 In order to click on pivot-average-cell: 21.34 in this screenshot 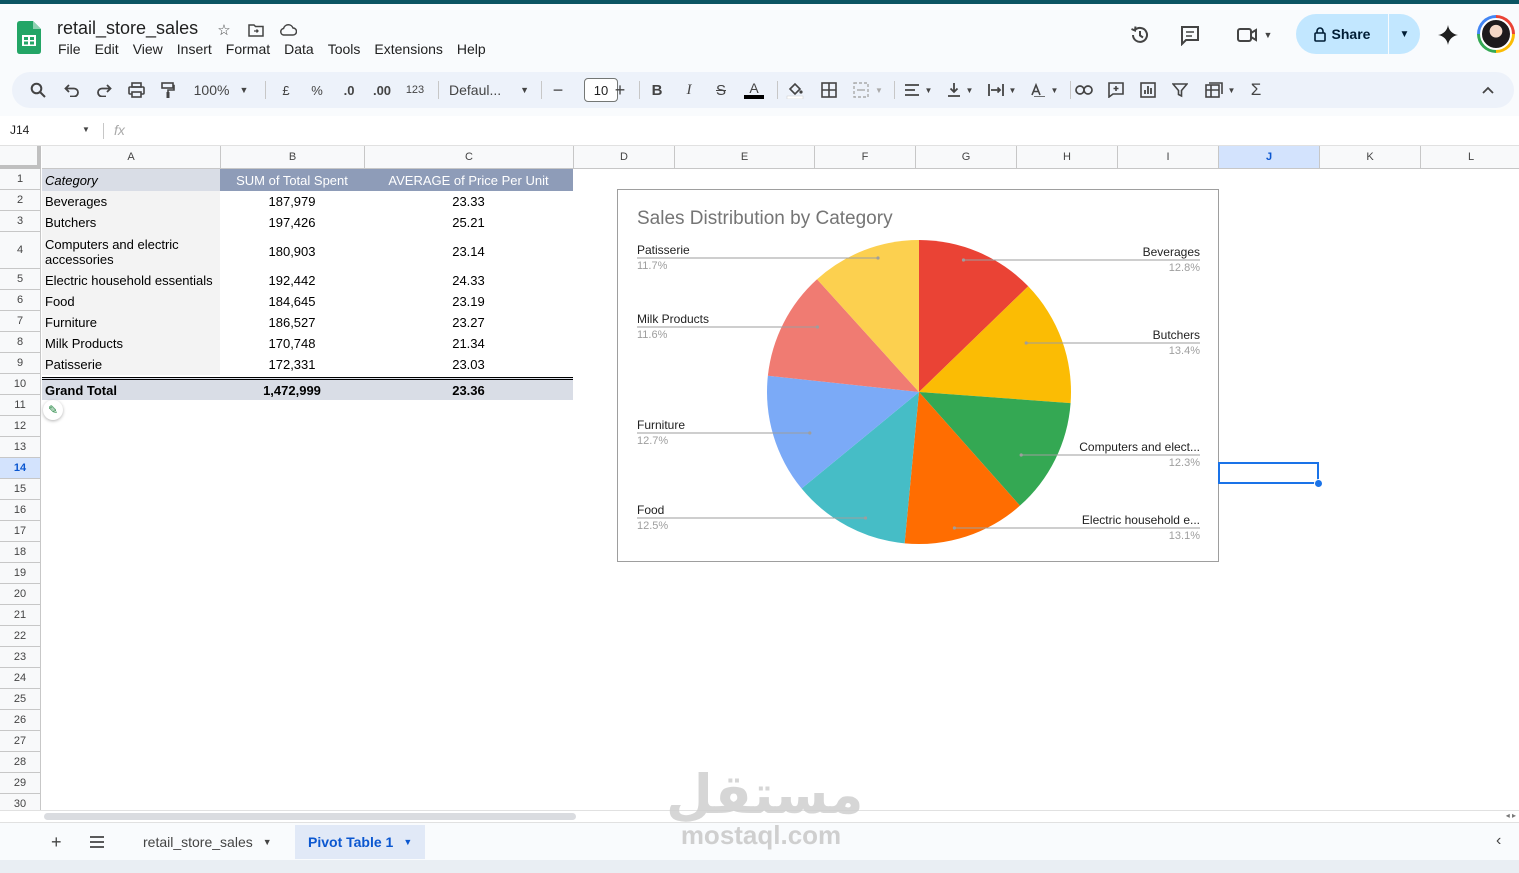, I will do `click(468, 343)`.